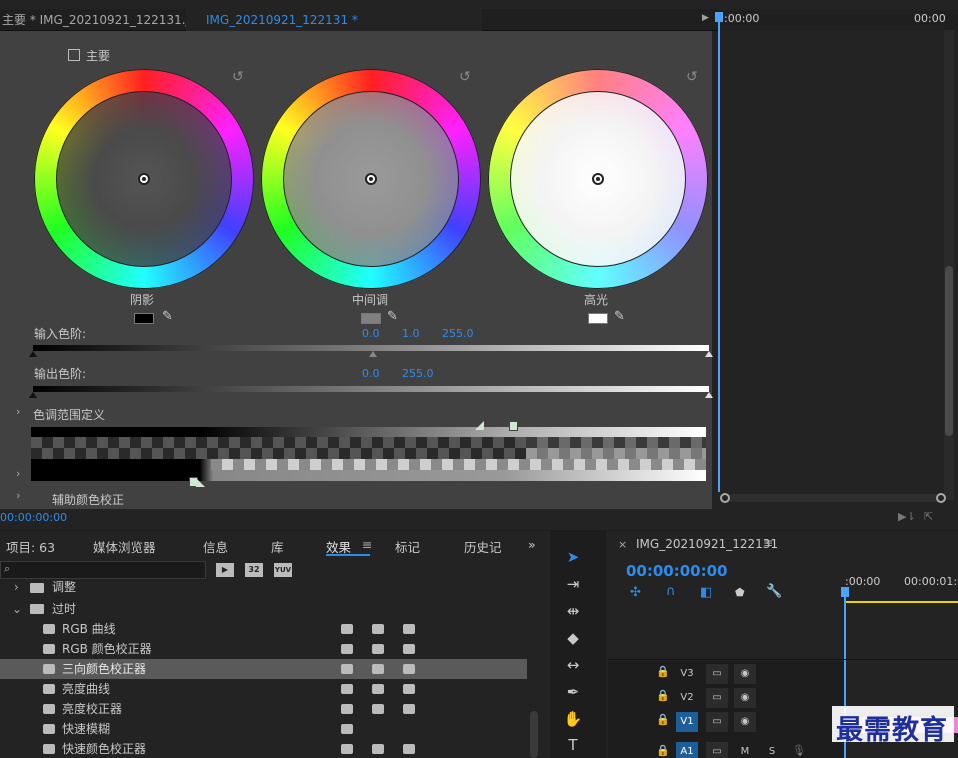  Describe the element at coordinates (30, 546) in the screenshot. I see `tab-project: 项目: 63` at that location.